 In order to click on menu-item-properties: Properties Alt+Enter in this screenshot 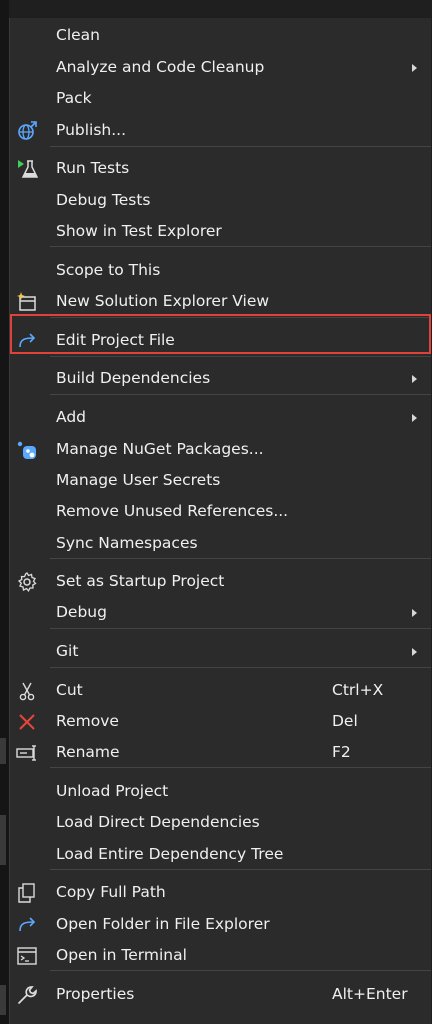, I will do `click(220, 994)`.